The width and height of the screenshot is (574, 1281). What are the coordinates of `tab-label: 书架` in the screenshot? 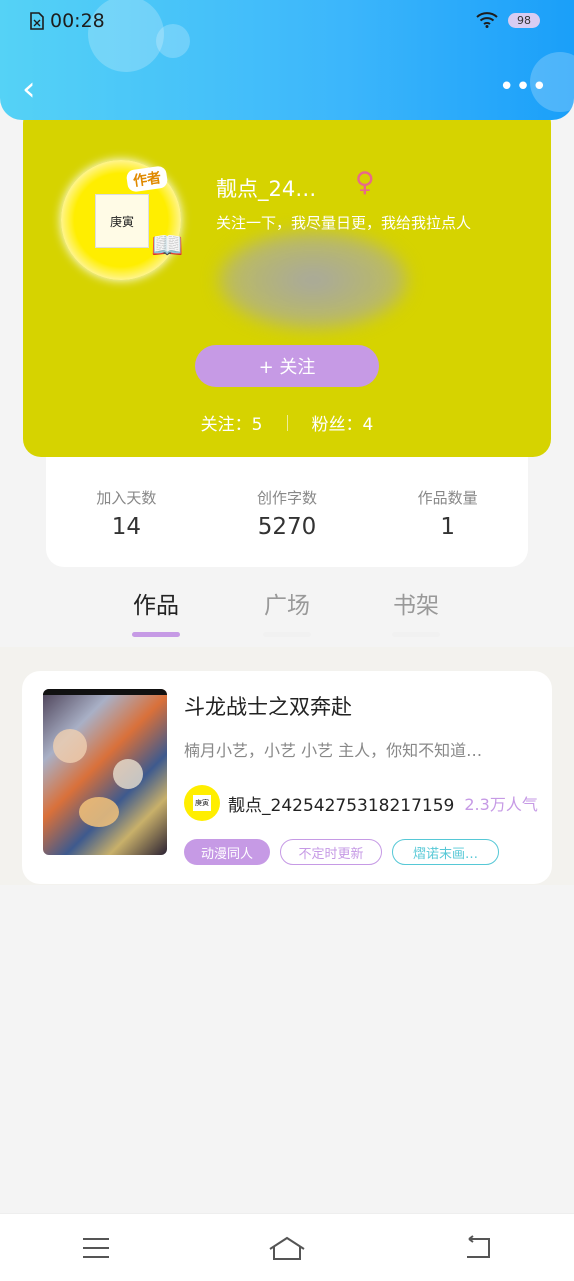 It's located at (416, 606).